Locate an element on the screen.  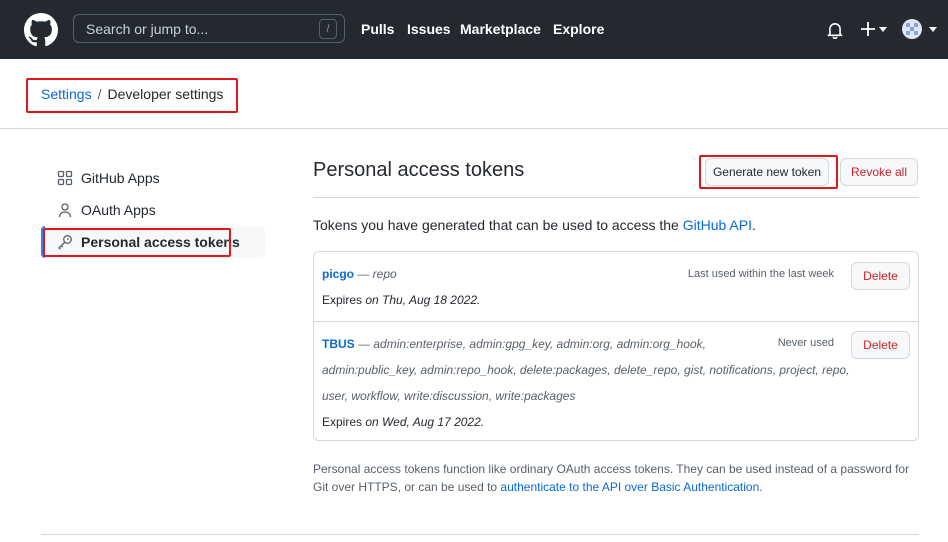
bottom-divider is located at coordinates (480, 534).